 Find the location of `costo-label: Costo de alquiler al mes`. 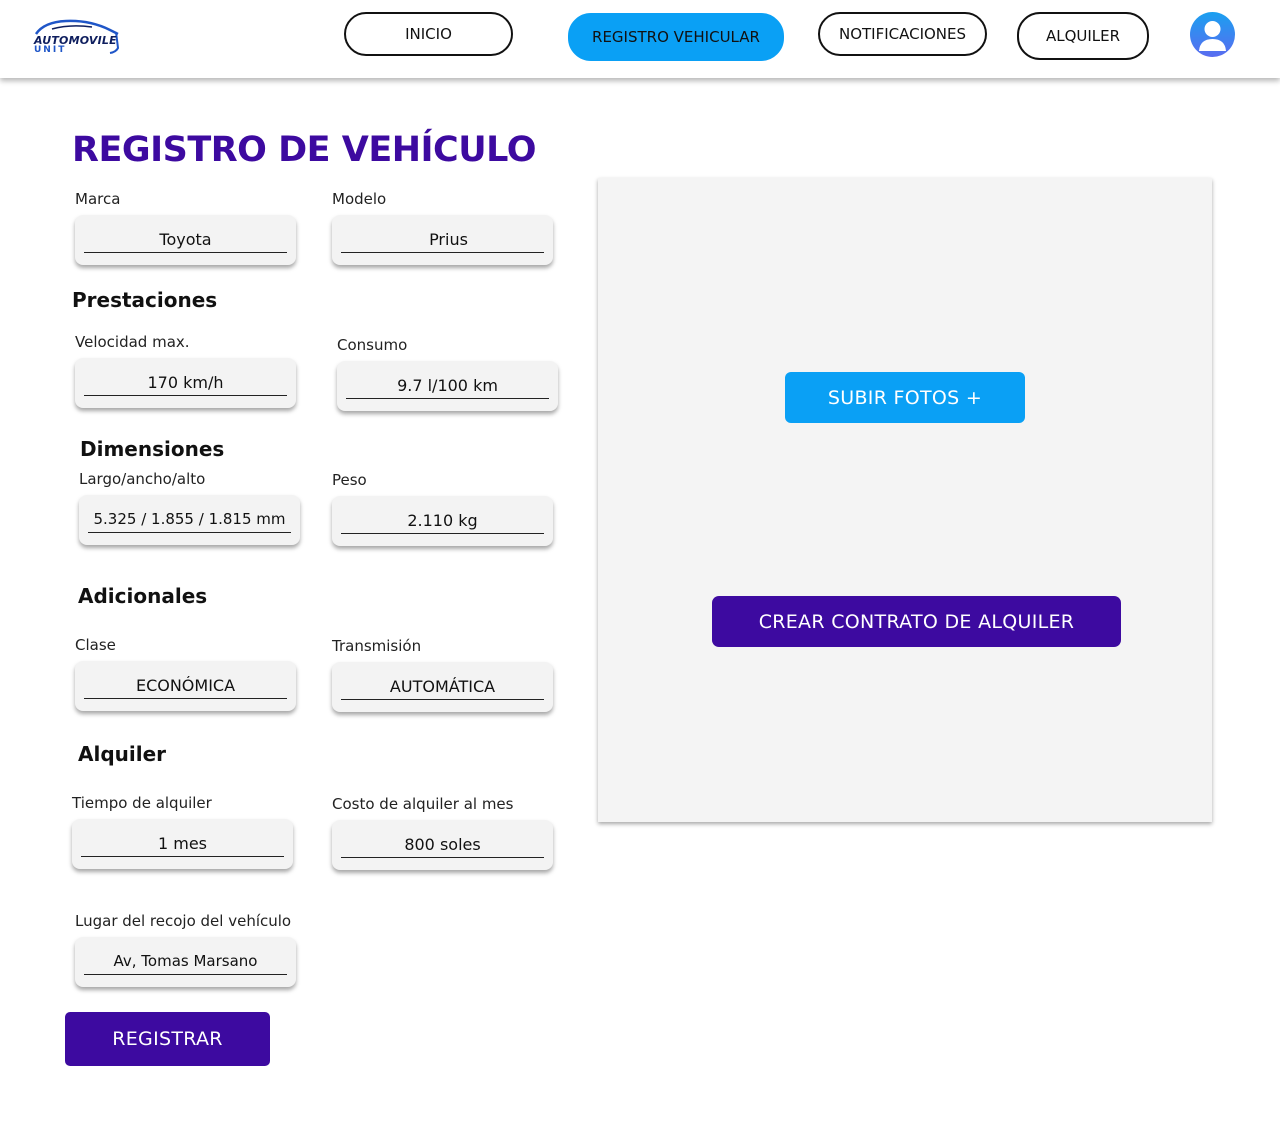

costo-label: Costo de alquiler al mes is located at coordinates (423, 804).